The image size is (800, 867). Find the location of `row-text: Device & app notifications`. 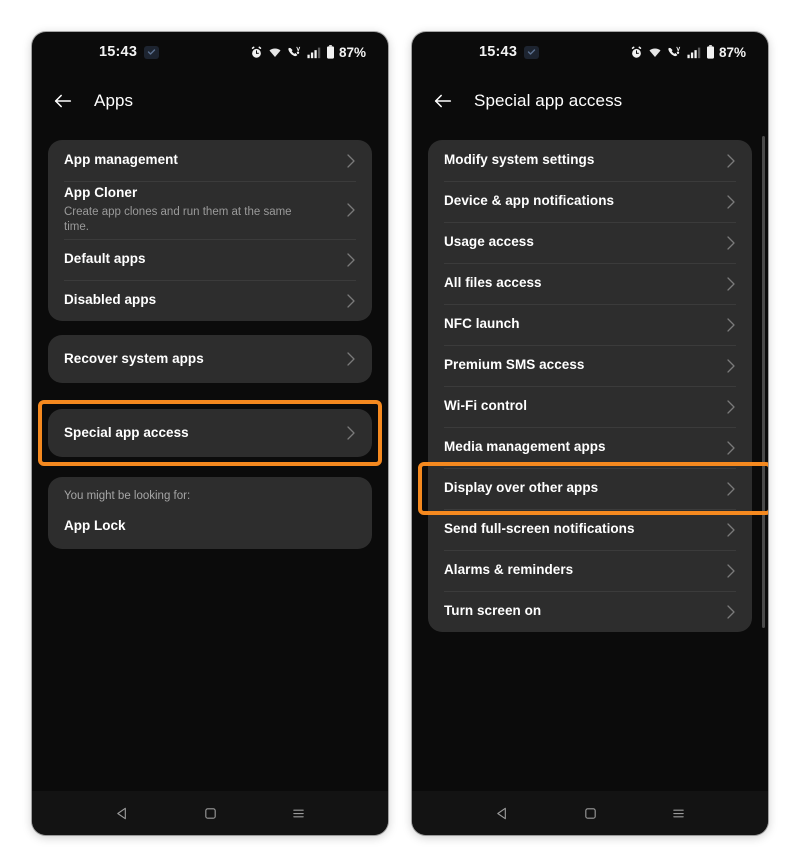

row-text: Device & app notifications is located at coordinates (585, 201).